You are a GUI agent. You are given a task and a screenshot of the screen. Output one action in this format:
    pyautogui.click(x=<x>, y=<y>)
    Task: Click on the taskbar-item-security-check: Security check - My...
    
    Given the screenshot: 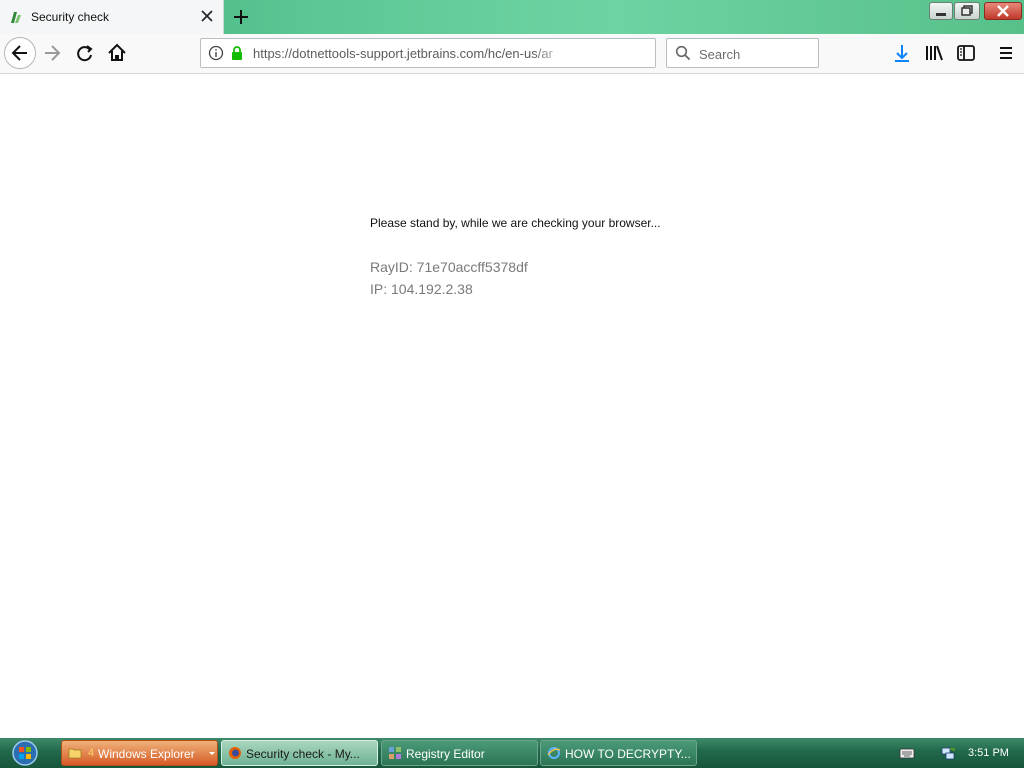 What is the action you would take?
    pyautogui.click(x=299, y=753)
    